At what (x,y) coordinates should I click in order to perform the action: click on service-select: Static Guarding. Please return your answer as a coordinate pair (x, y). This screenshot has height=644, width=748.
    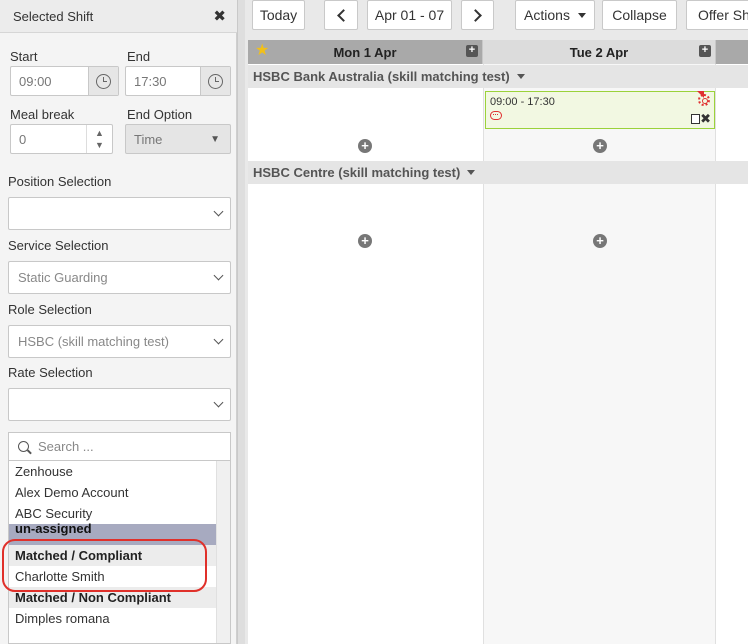
    Looking at the image, I should click on (119, 277).